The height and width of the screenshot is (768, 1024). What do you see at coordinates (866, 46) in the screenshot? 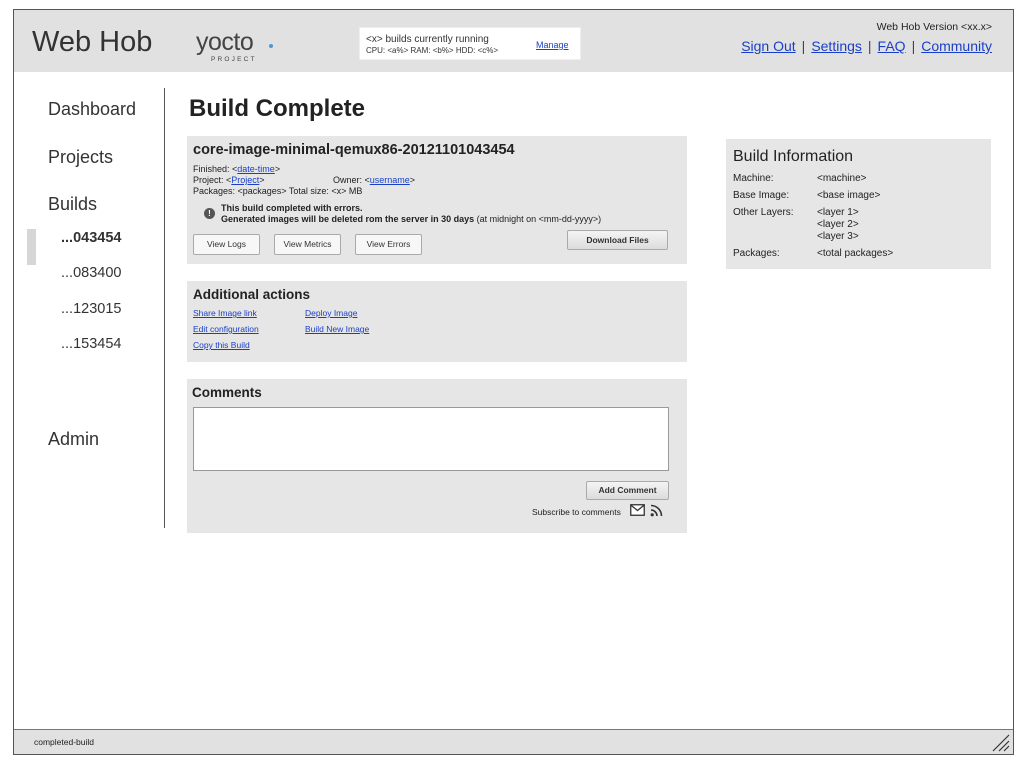
I see `top-links: Sign Out | Settings | FAQ | Community` at bounding box center [866, 46].